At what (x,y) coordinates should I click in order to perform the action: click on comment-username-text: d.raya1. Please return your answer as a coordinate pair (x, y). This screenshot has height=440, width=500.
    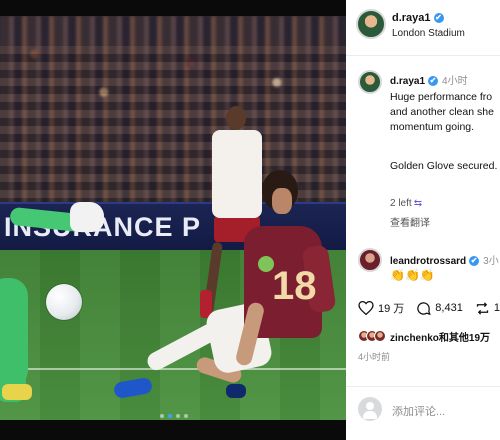
    Looking at the image, I should click on (407, 81).